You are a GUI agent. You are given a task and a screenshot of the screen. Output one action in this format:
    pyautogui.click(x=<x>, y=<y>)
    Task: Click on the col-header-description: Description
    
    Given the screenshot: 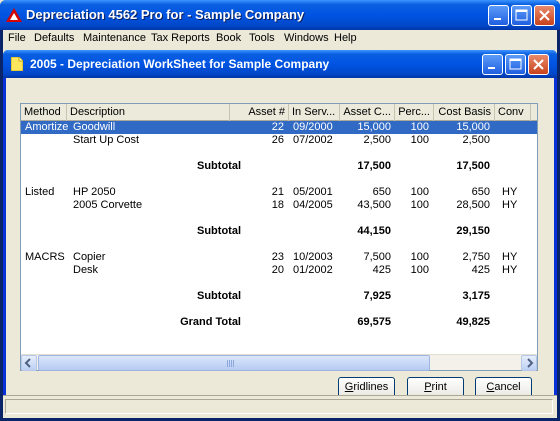 What is the action you would take?
    pyautogui.click(x=148, y=112)
    